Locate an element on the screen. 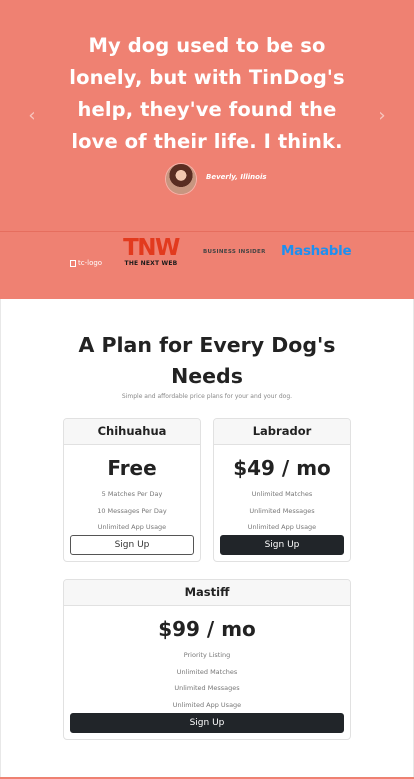 This screenshot has width=414, height=779. tnw-logo-mark: TNW is located at coordinates (151, 248).